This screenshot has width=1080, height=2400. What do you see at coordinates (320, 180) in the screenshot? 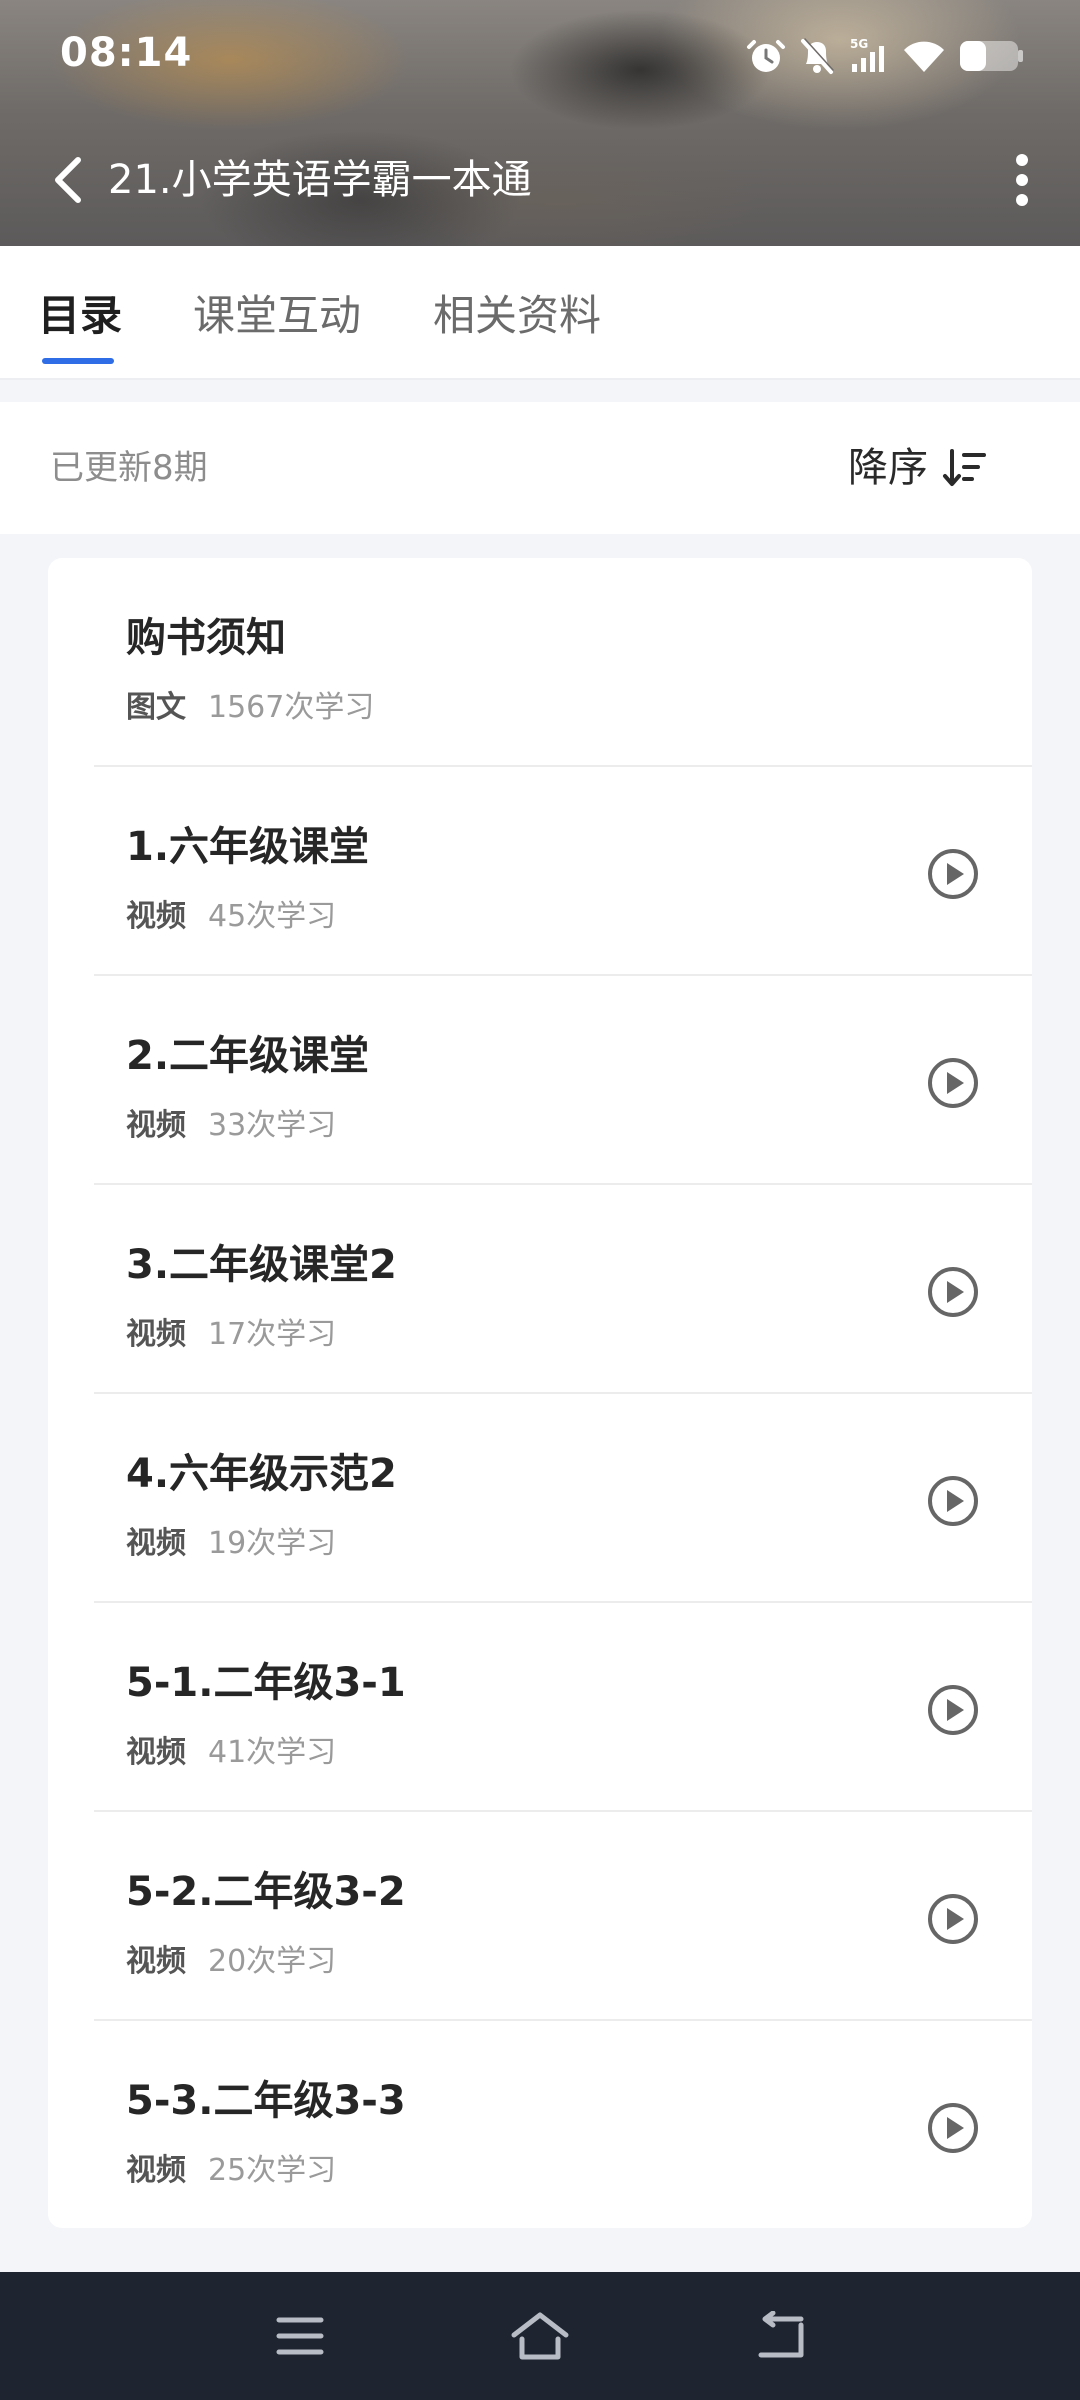
I see `page-title: 21.小学英语学霸一本通` at bounding box center [320, 180].